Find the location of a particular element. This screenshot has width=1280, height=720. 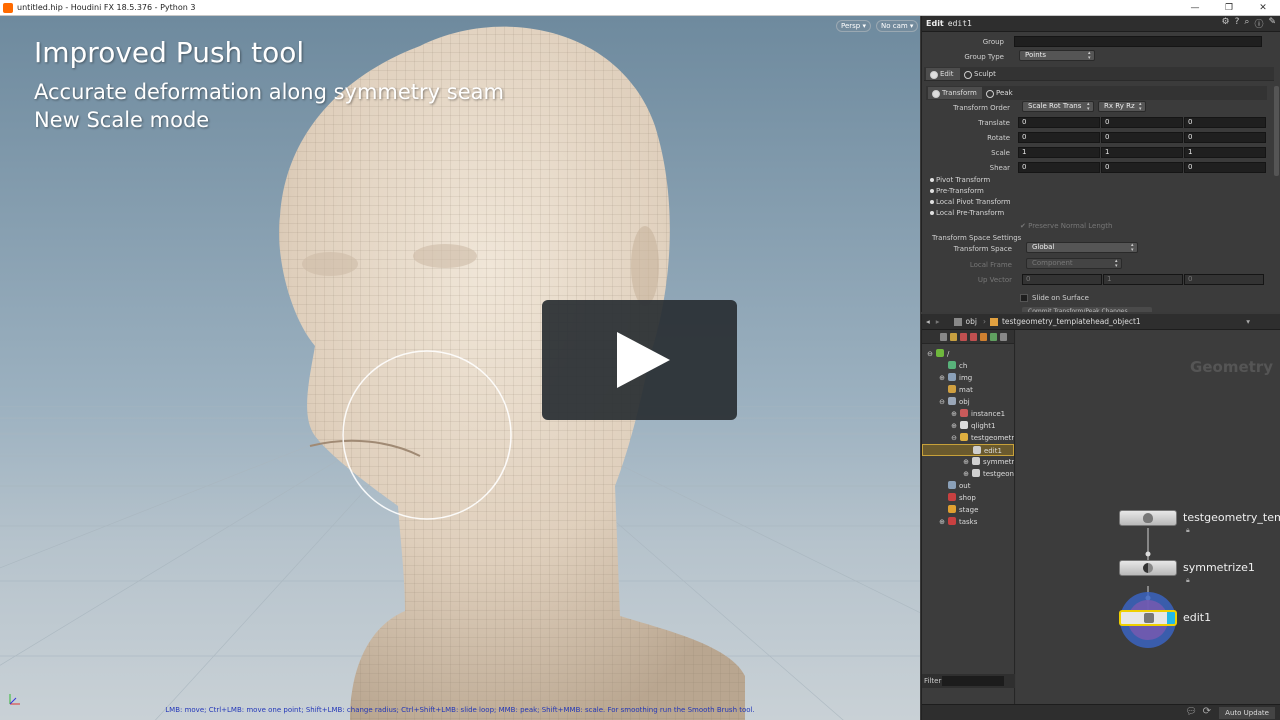

node-label-edit1: edit1 is located at coordinates (1197, 617).